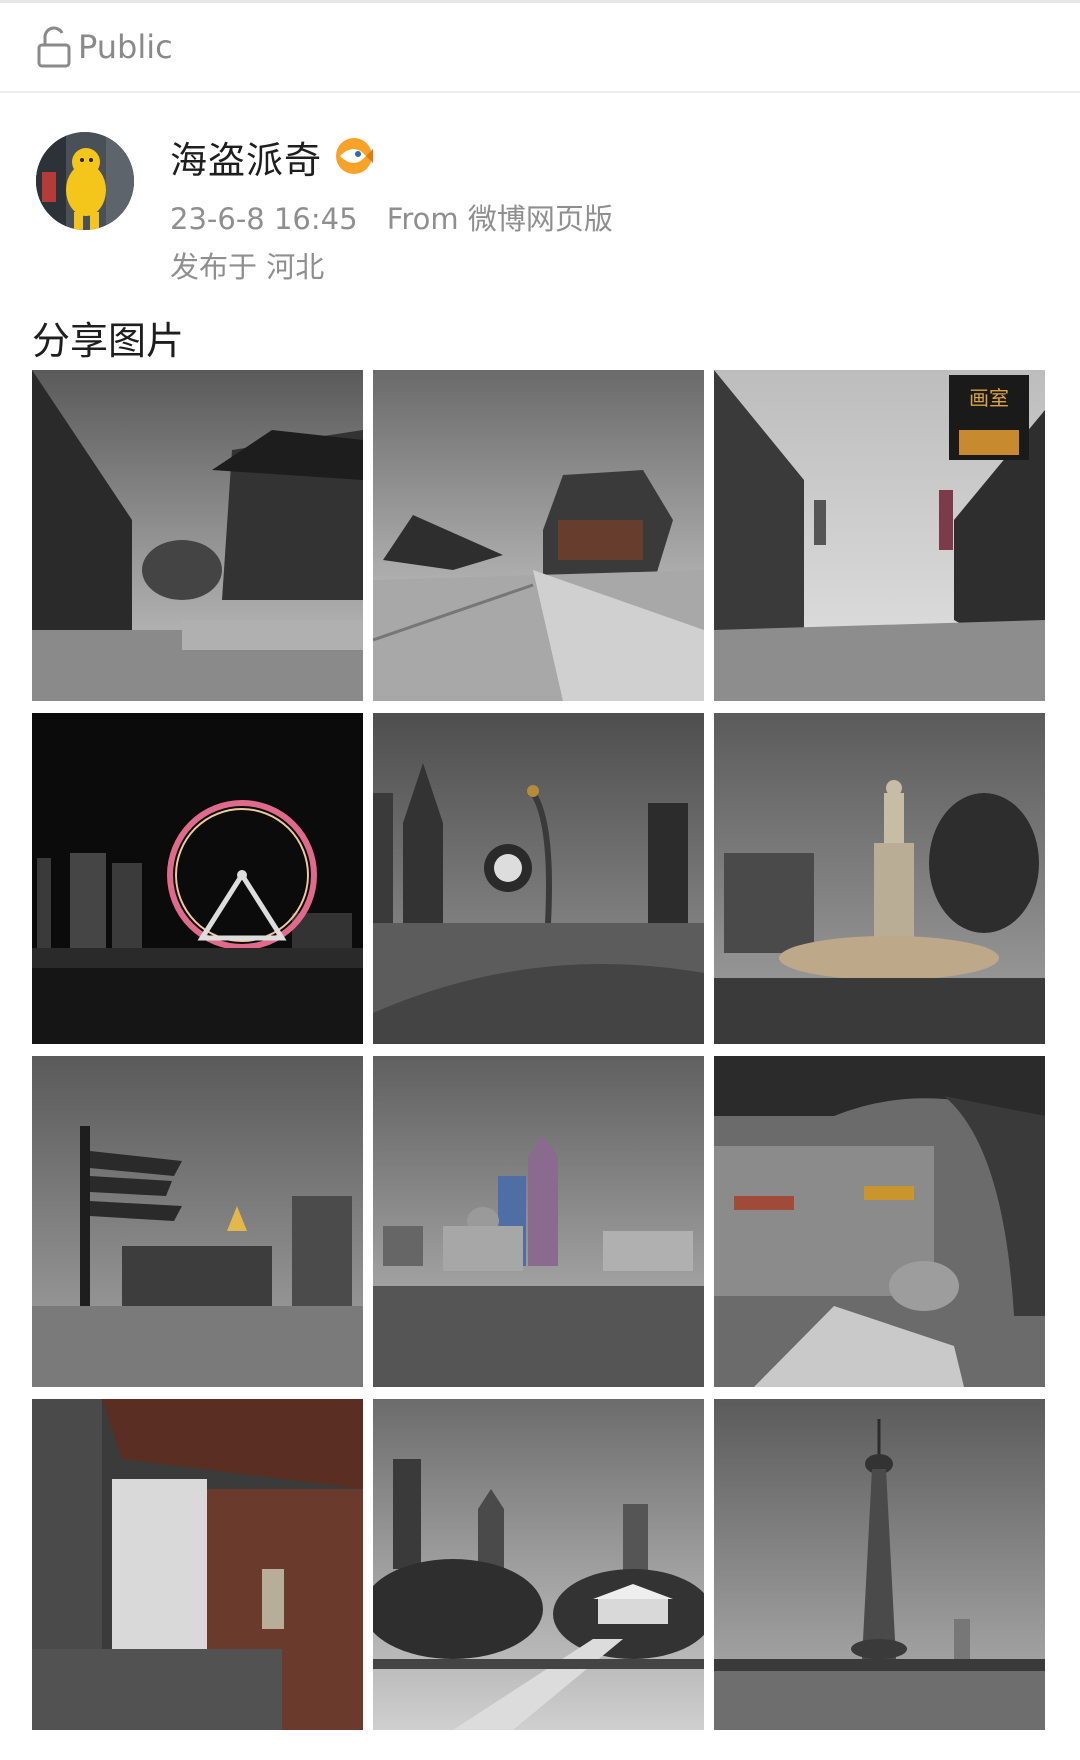 The image size is (1080, 1760). What do you see at coordinates (197, 1221) in the screenshot?
I see `photo-signpost-plaza` at bounding box center [197, 1221].